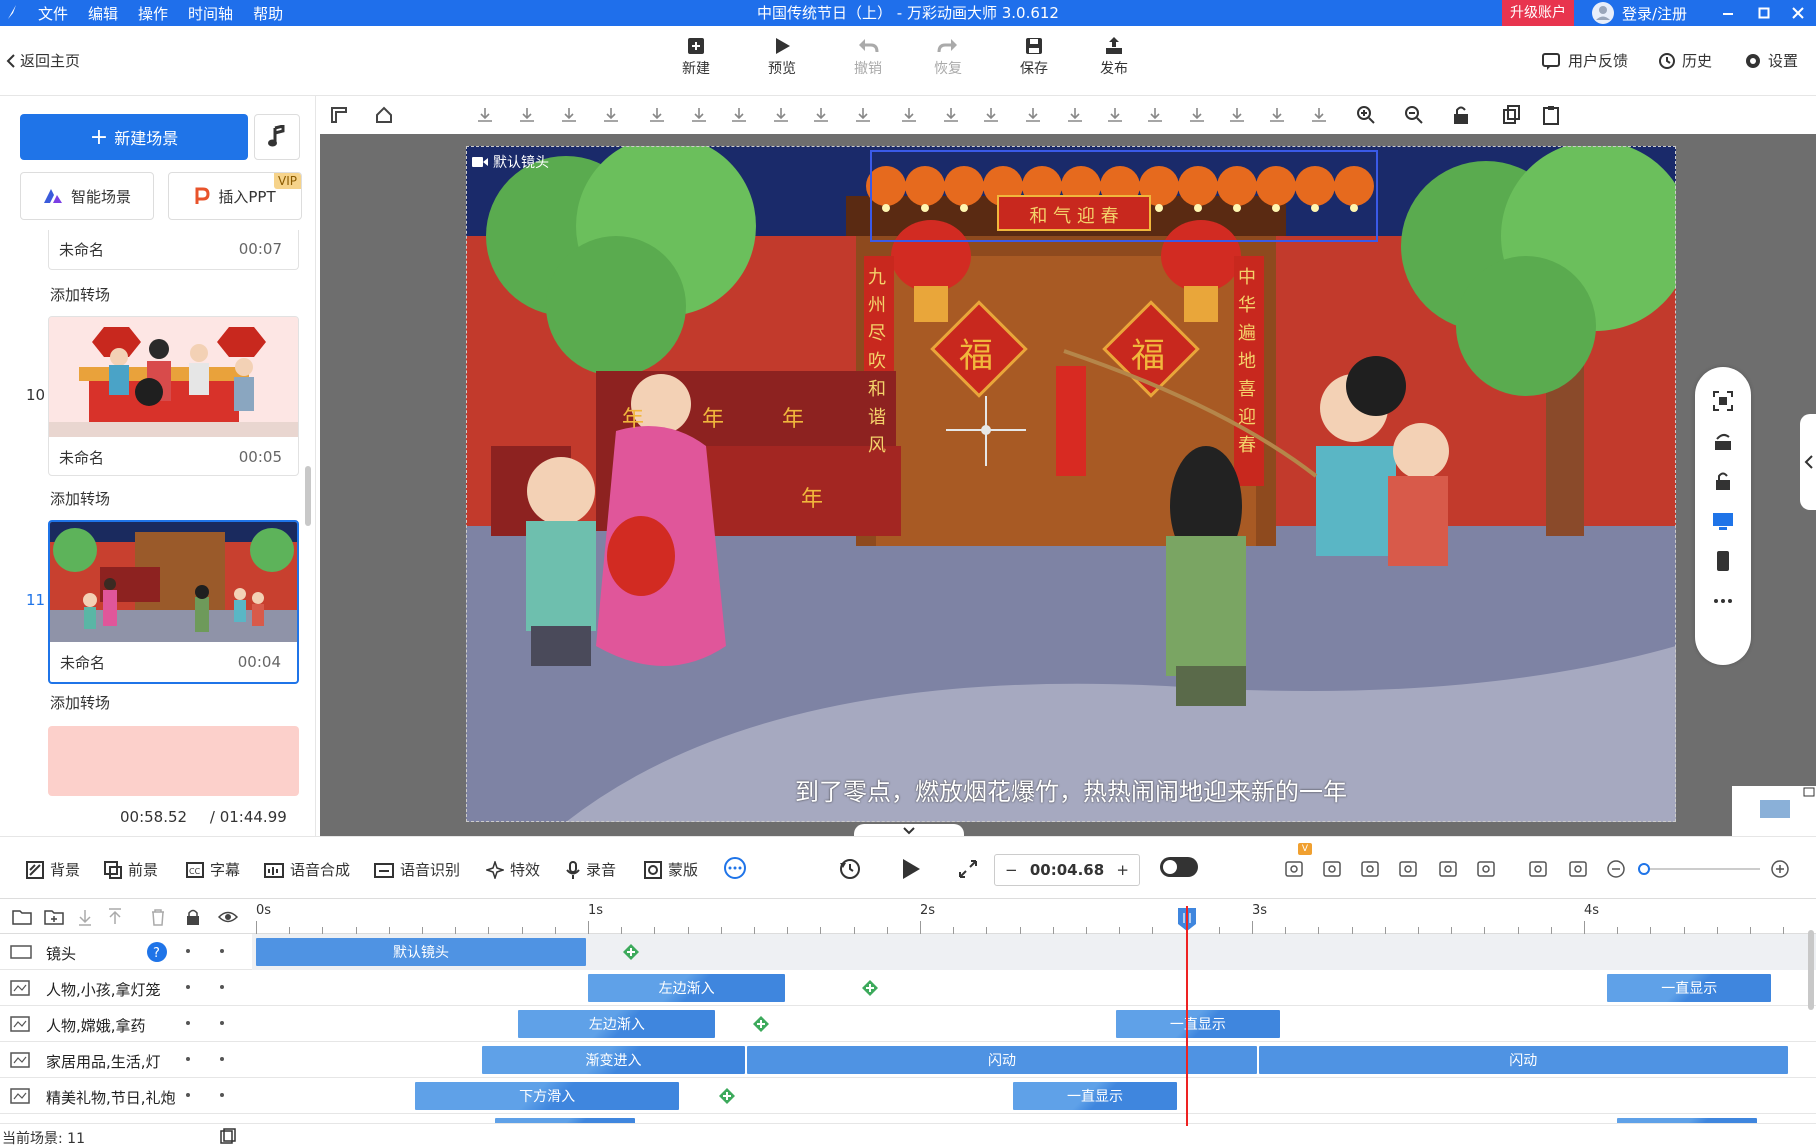  I want to click on adjust-icon, so click(1486, 869).